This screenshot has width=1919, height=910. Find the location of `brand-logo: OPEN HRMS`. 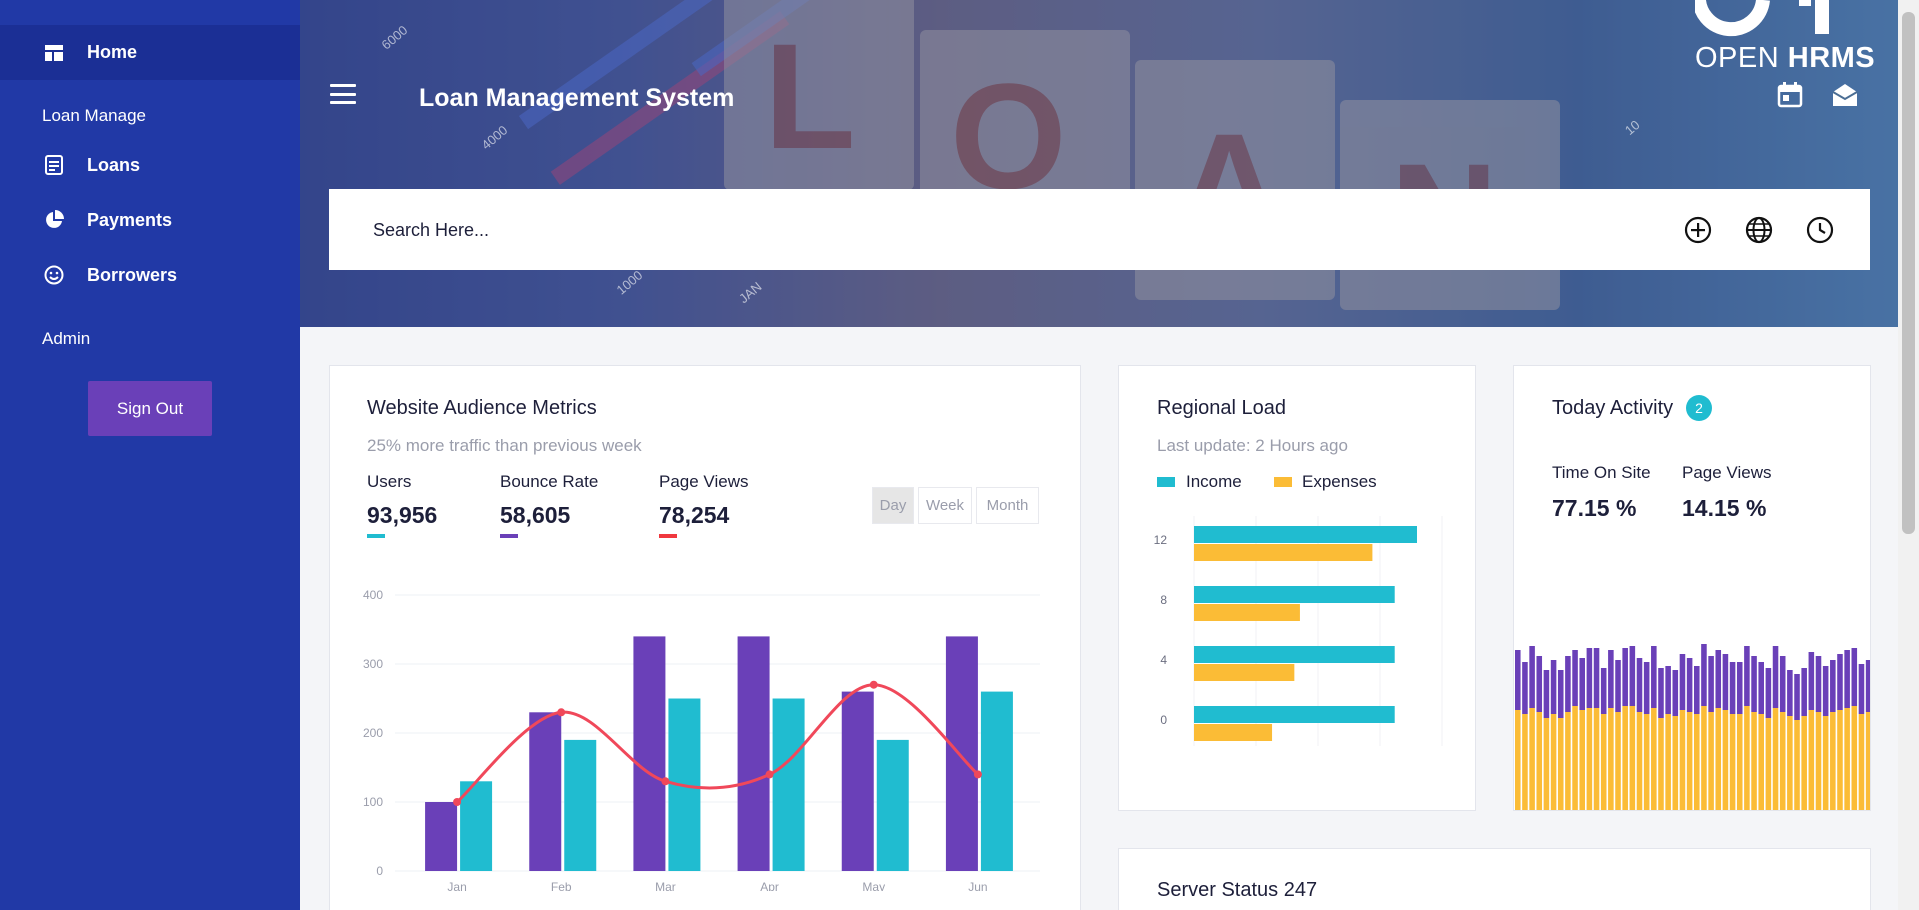

brand-logo: OPEN HRMS is located at coordinates (1785, 54).